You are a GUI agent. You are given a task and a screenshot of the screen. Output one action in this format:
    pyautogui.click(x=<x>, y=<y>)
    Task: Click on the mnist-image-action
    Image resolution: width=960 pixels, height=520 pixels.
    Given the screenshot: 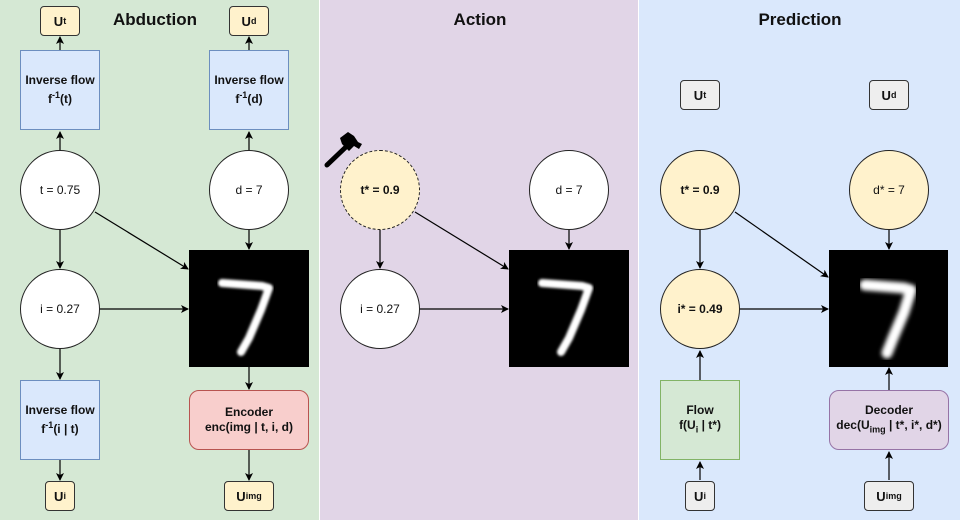 What is the action you would take?
    pyautogui.click(x=569, y=308)
    